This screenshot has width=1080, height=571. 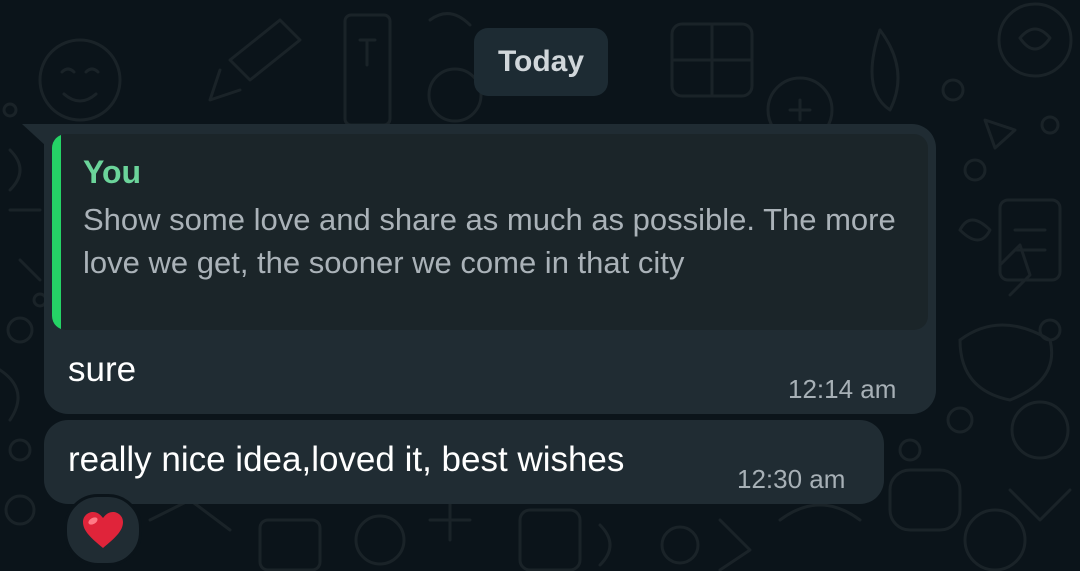 What do you see at coordinates (346, 459) in the screenshot?
I see `message-text: really nice idea,loved it, best wishes` at bounding box center [346, 459].